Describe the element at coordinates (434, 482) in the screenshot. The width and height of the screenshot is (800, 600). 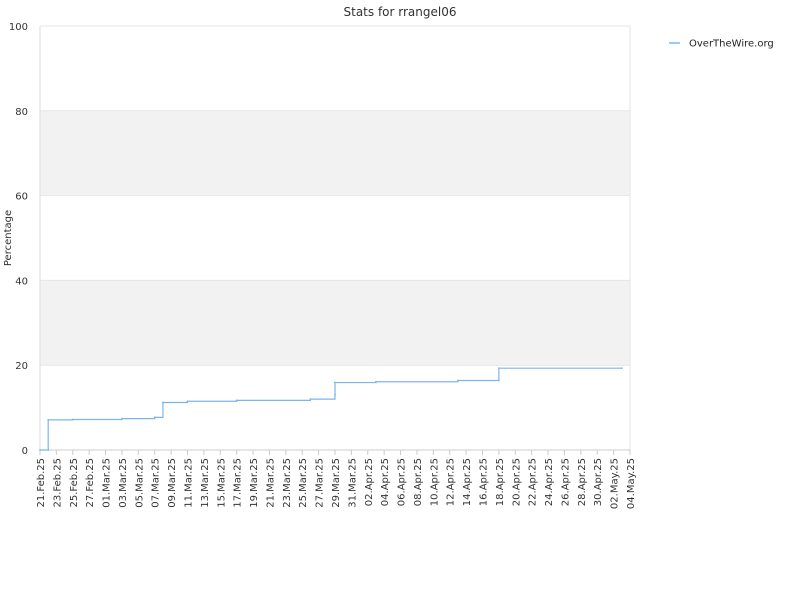
I see `x-tick-label: 10.Apr.25` at that location.